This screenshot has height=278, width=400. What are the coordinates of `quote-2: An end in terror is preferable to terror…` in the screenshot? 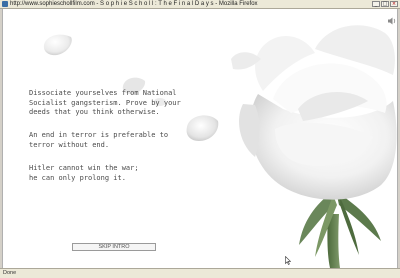 It's located at (98, 140).